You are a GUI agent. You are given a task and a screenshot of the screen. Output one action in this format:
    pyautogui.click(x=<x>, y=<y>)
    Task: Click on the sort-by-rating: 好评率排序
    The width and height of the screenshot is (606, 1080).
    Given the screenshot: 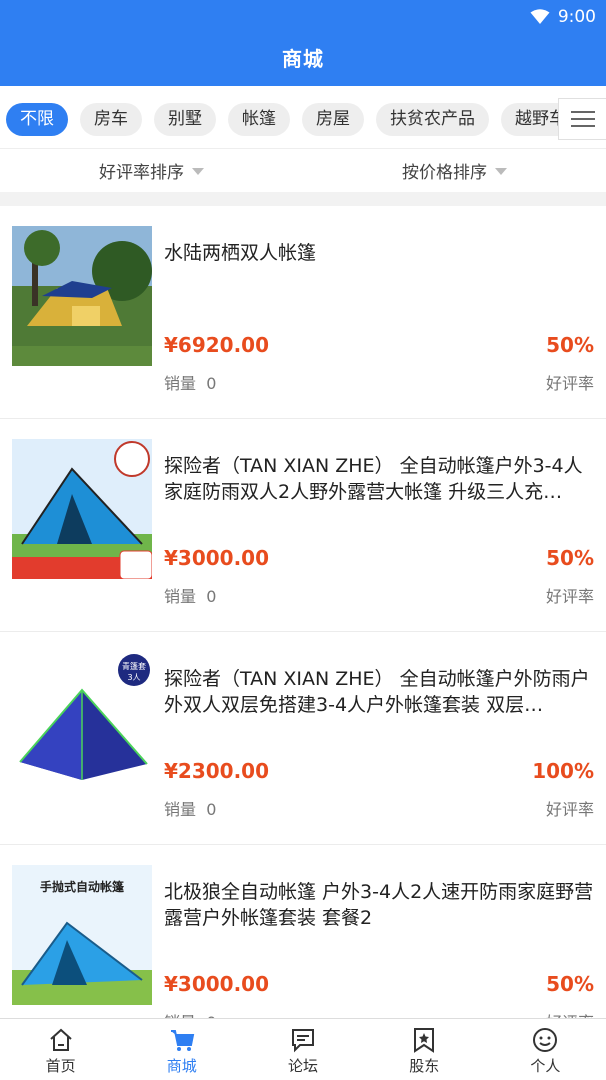 What is the action you would take?
    pyautogui.click(x=151, y=170)
    